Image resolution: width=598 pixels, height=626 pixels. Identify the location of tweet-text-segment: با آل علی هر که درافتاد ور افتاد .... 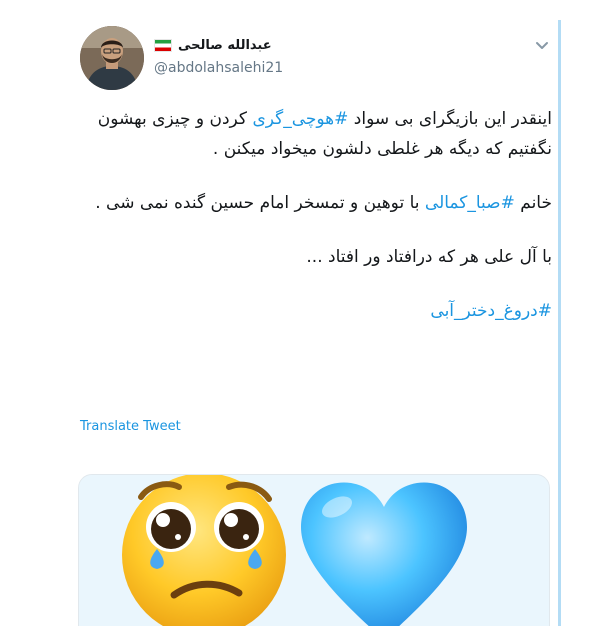
(429, 257).